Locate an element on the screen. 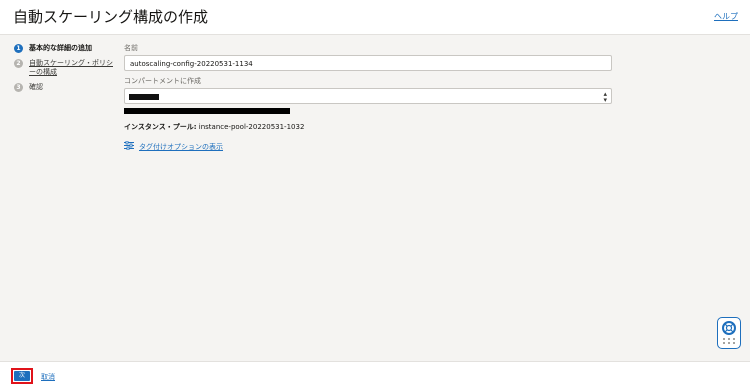 The image size is (750, 388). compartment-select: ▴ ▾ is located at coordinates (368, 96).